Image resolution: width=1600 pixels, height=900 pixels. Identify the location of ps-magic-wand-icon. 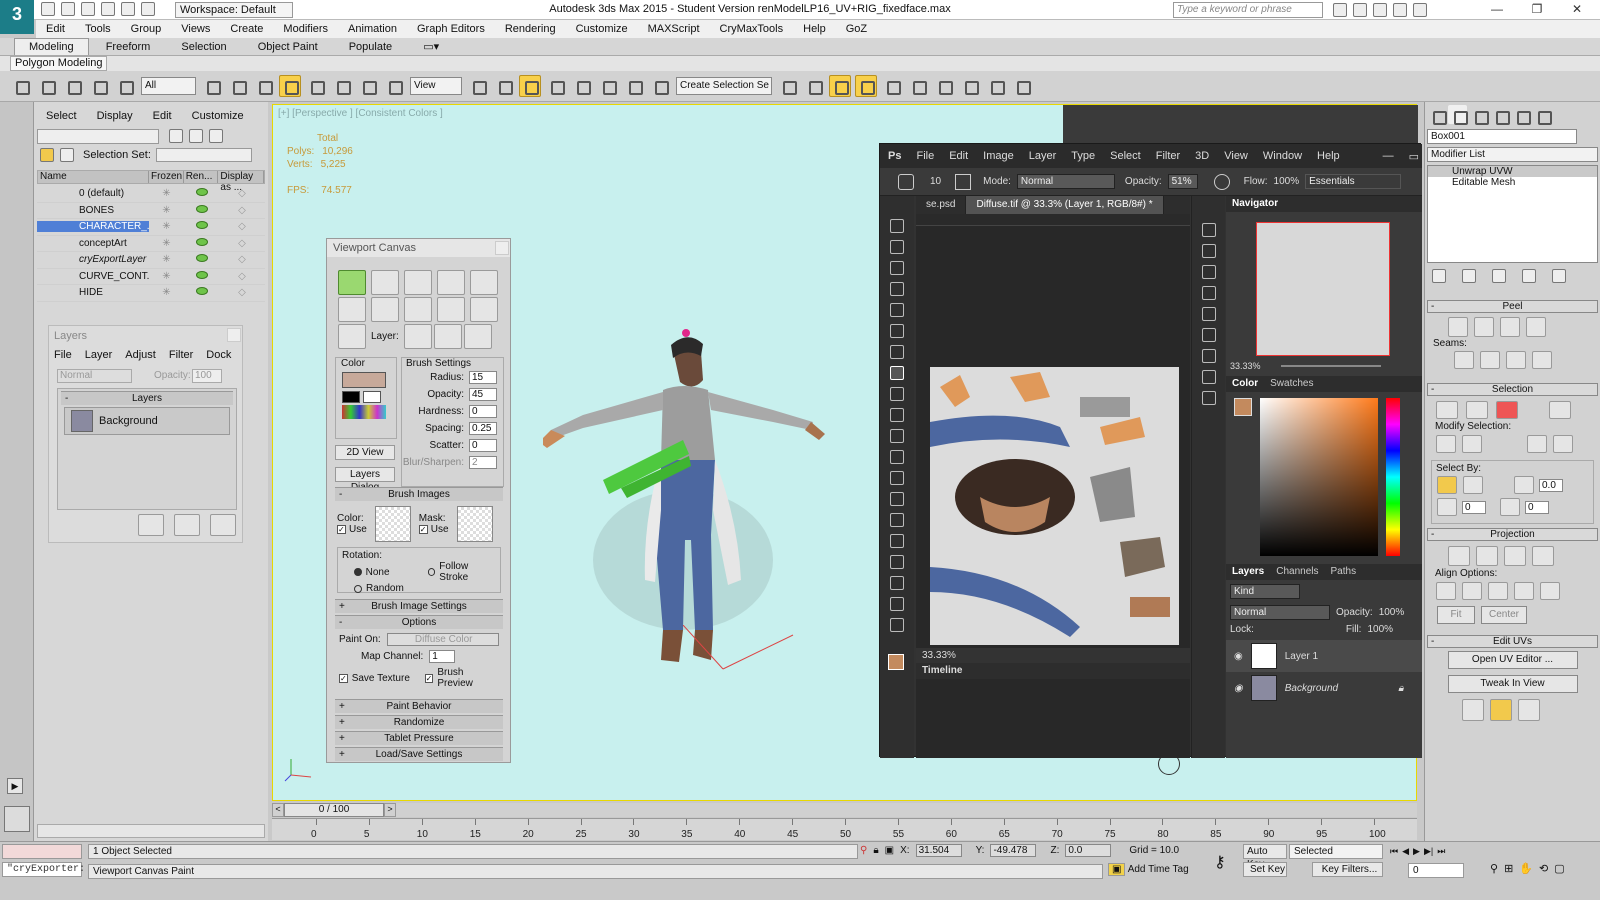
(897, 289).